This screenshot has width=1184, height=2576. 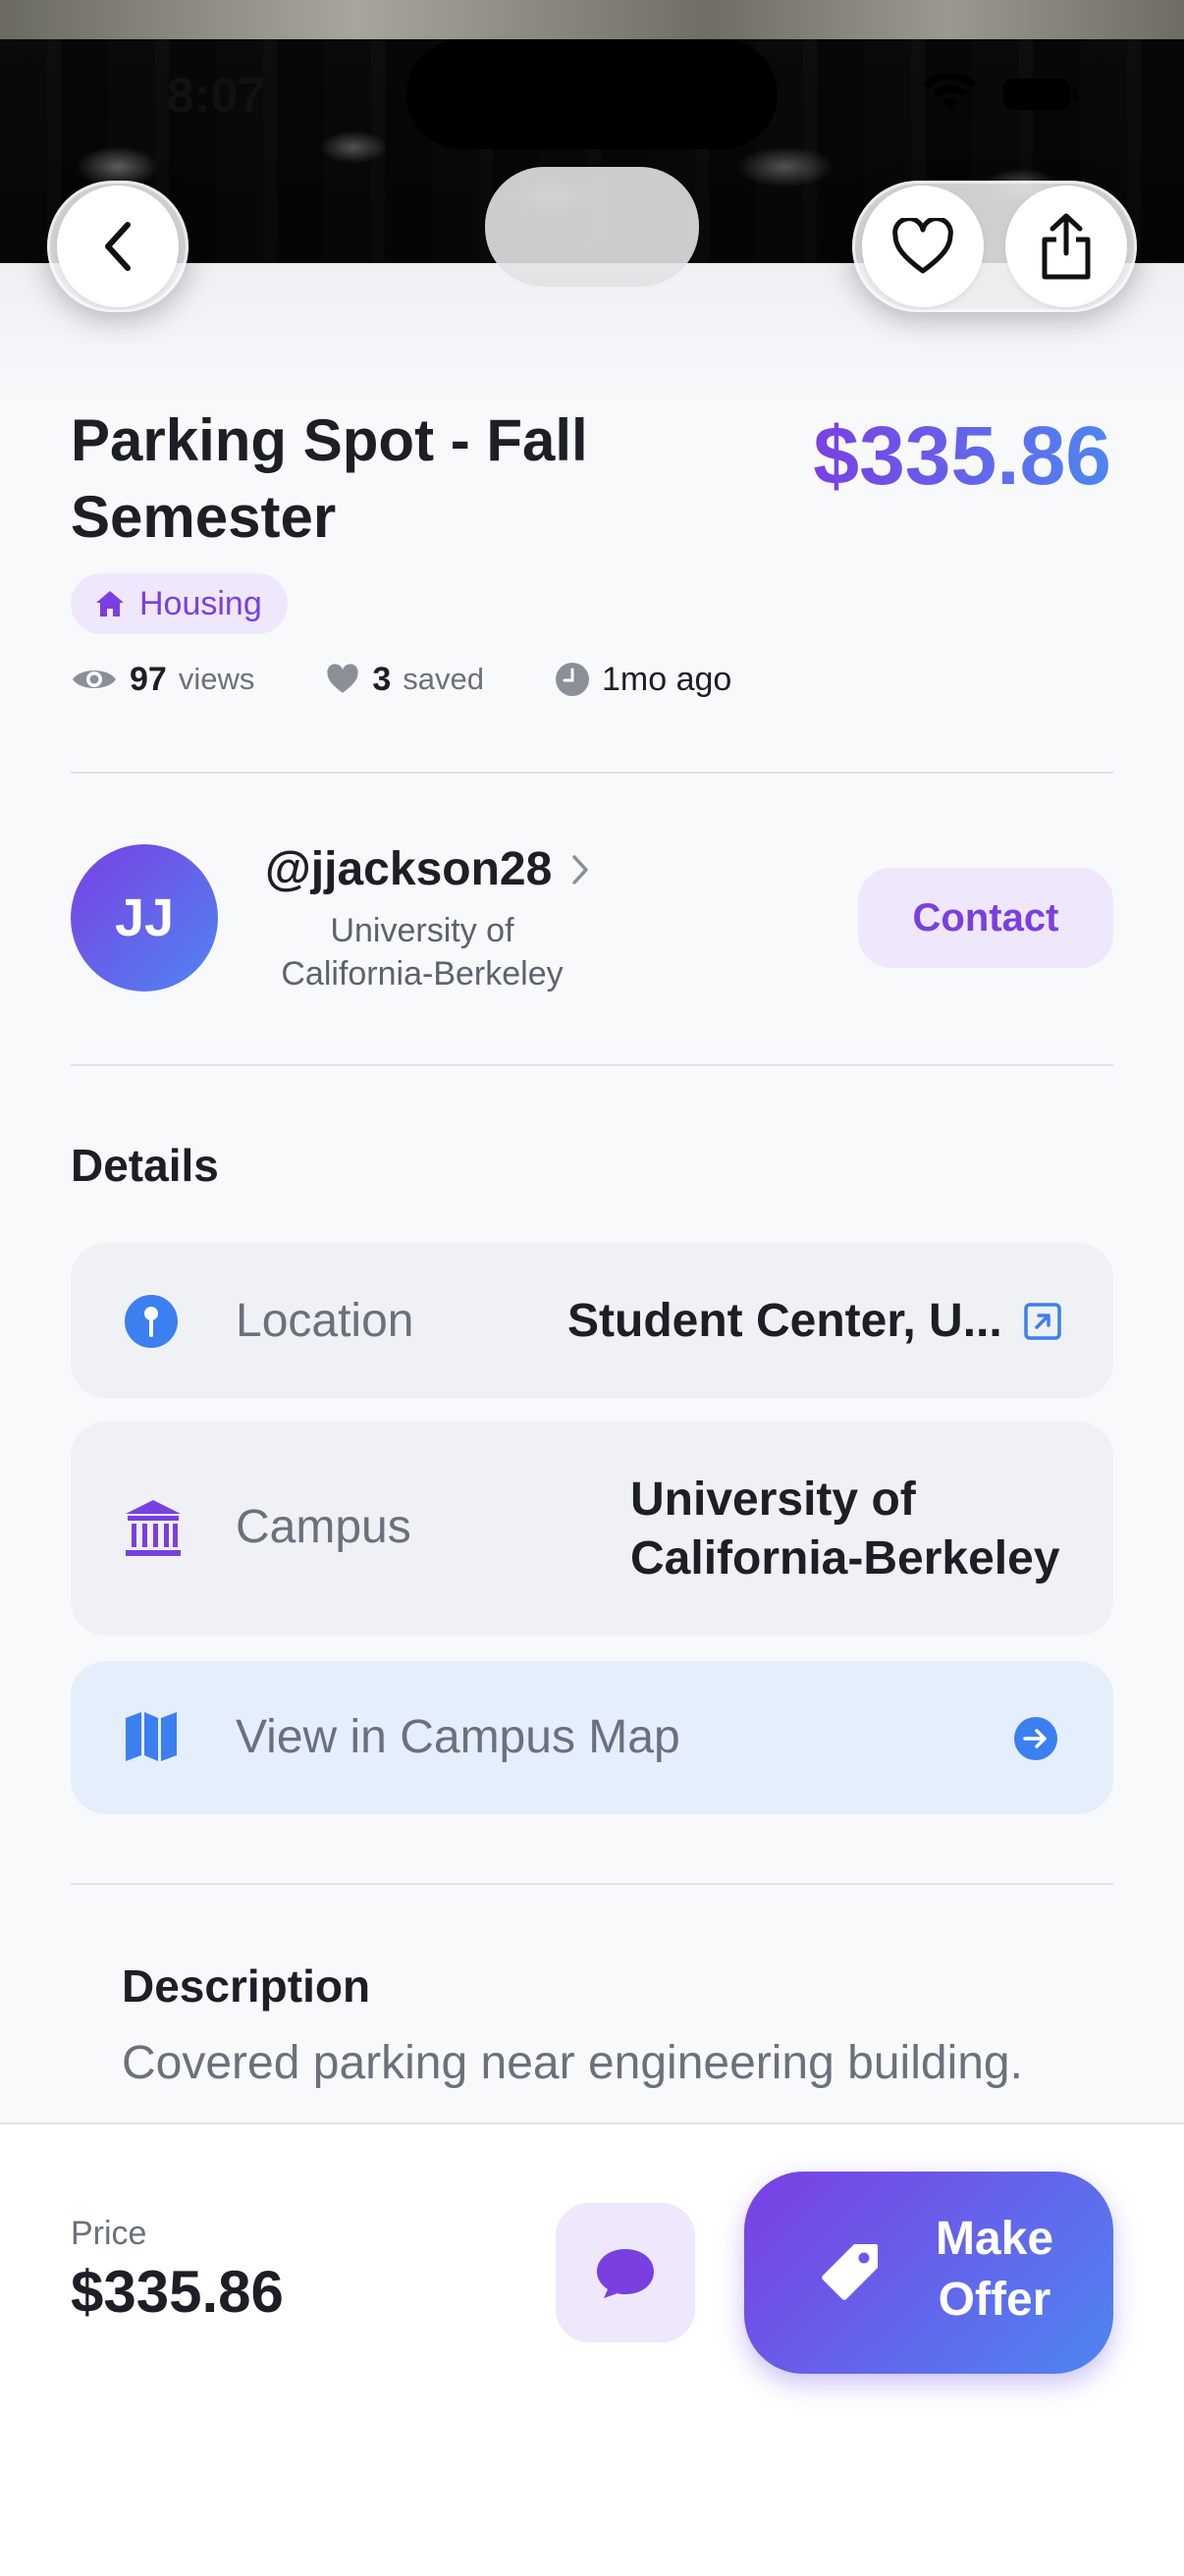 What do you see at coordinates (845, 1529) in the screenshot?
I see `campus-value: University of California-Berkeley` at bounding box center [845, 1529].